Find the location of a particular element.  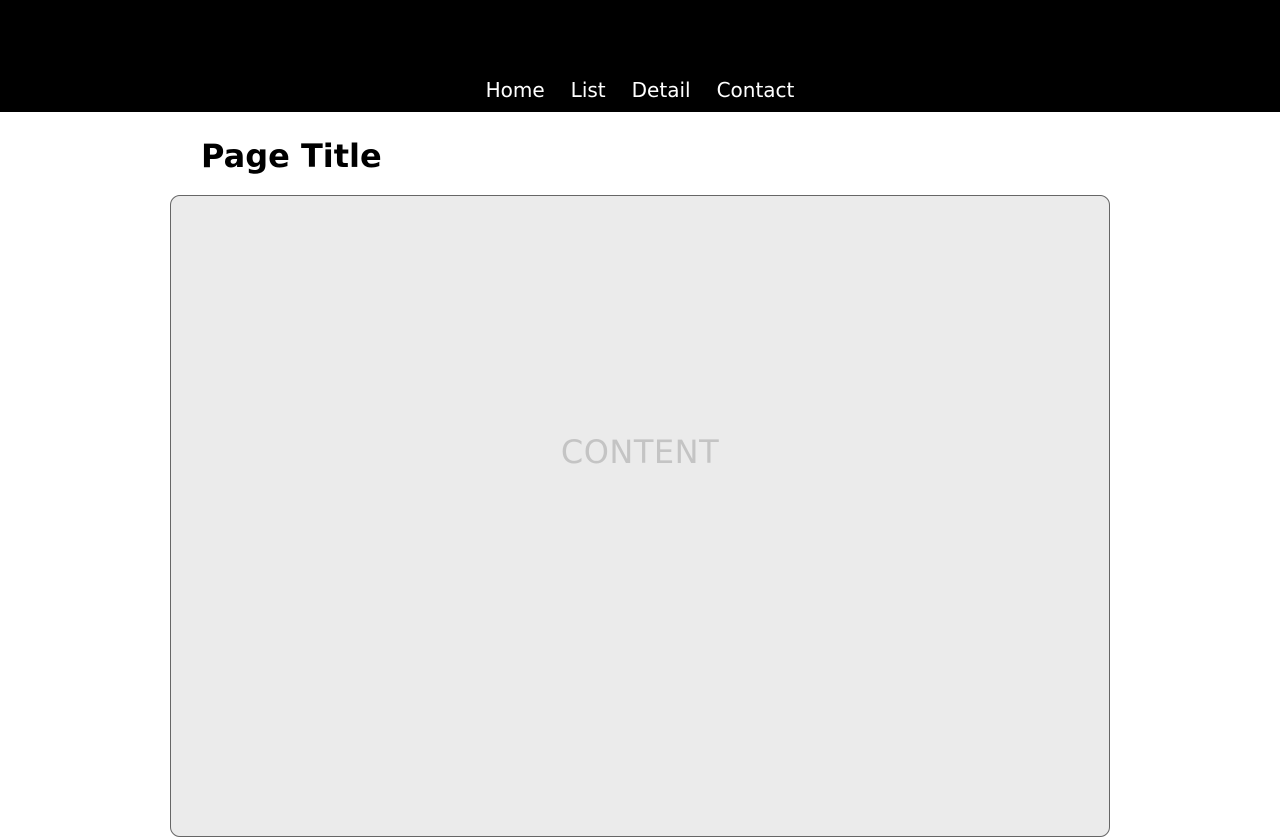

nav-home-link: Home is located at coordinates (515, 90).